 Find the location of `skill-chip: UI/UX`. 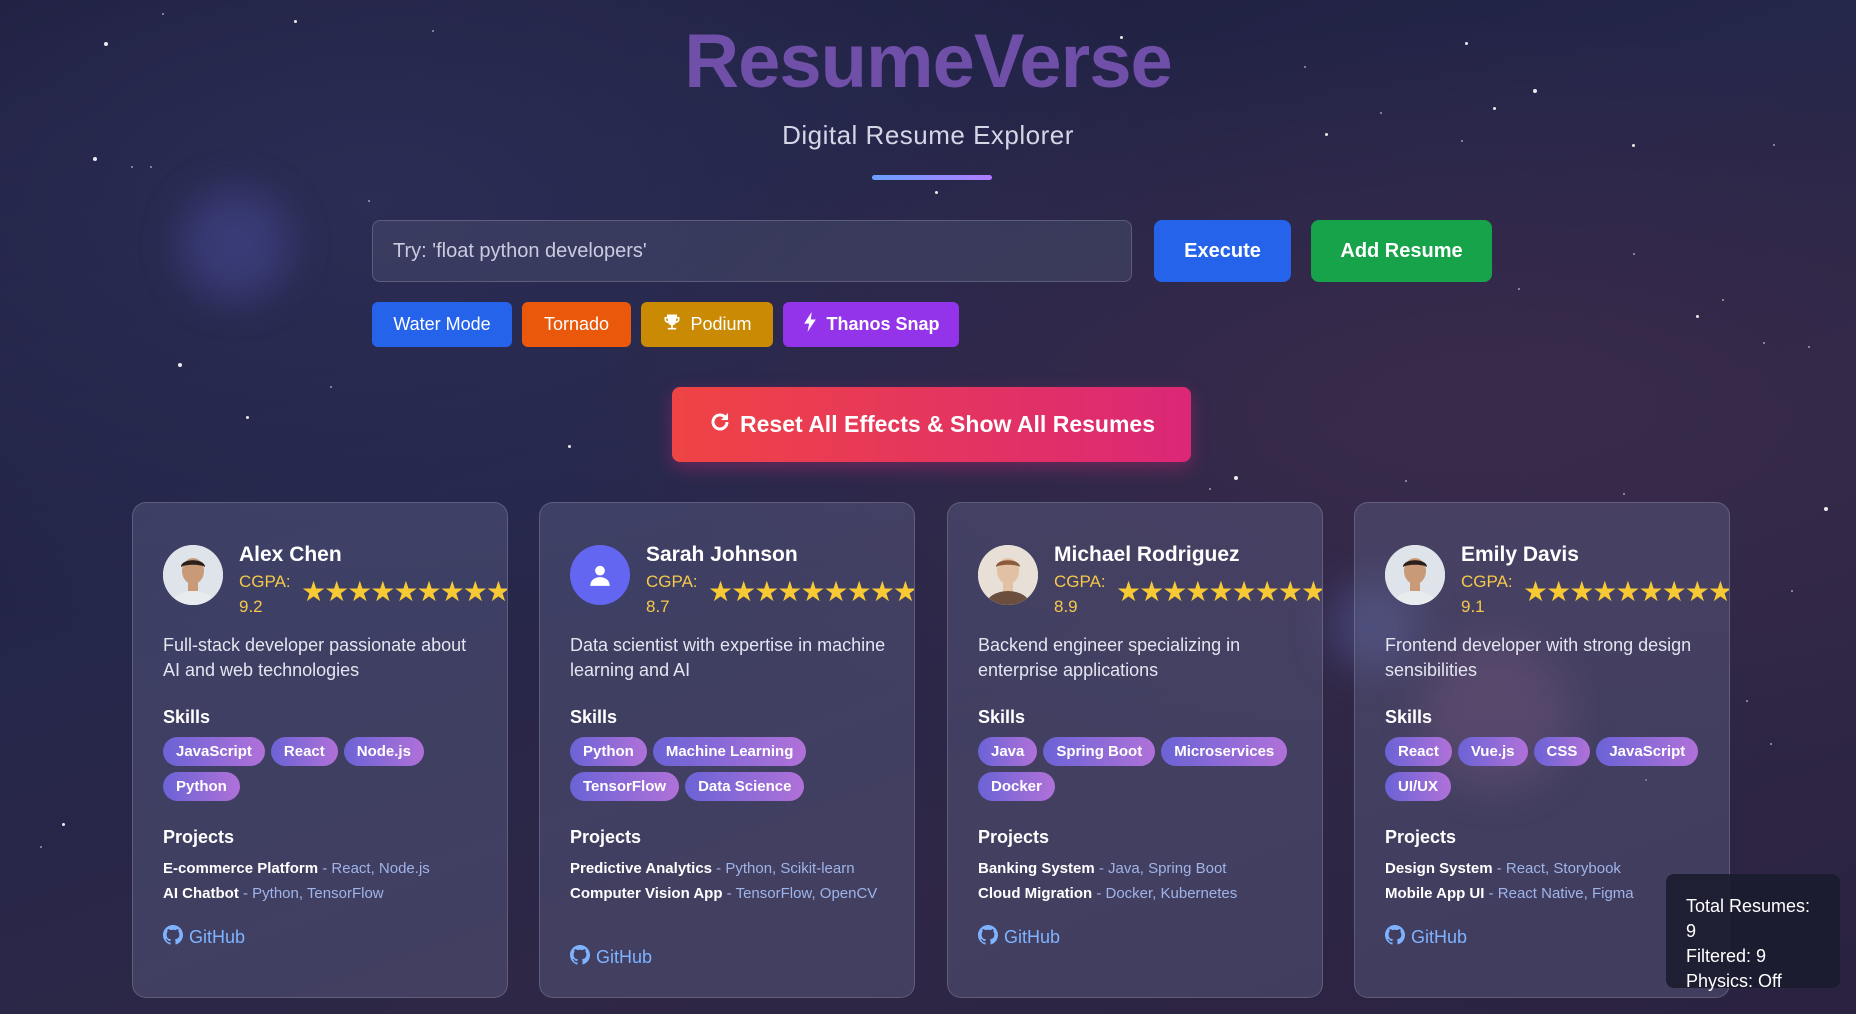

skill-chip: UI/UX is located at coordinates (1418, 786).